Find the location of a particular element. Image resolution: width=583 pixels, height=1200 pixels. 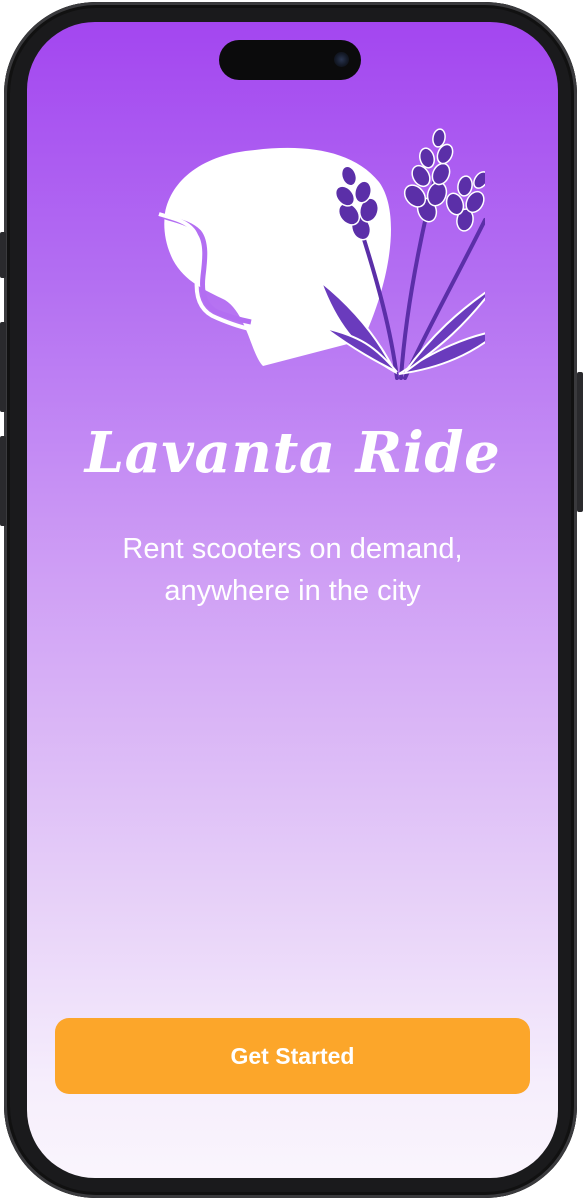

camera-icon is located at coordinates (341, 59).